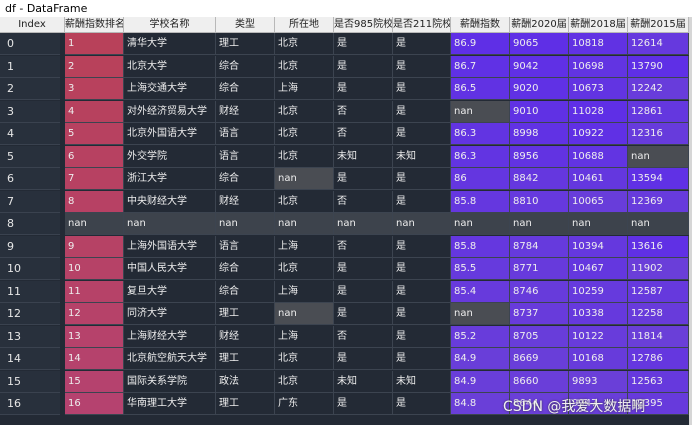 This screenshot has width=692, height=425. I want to click on row-index: 7, so click(30, 201).